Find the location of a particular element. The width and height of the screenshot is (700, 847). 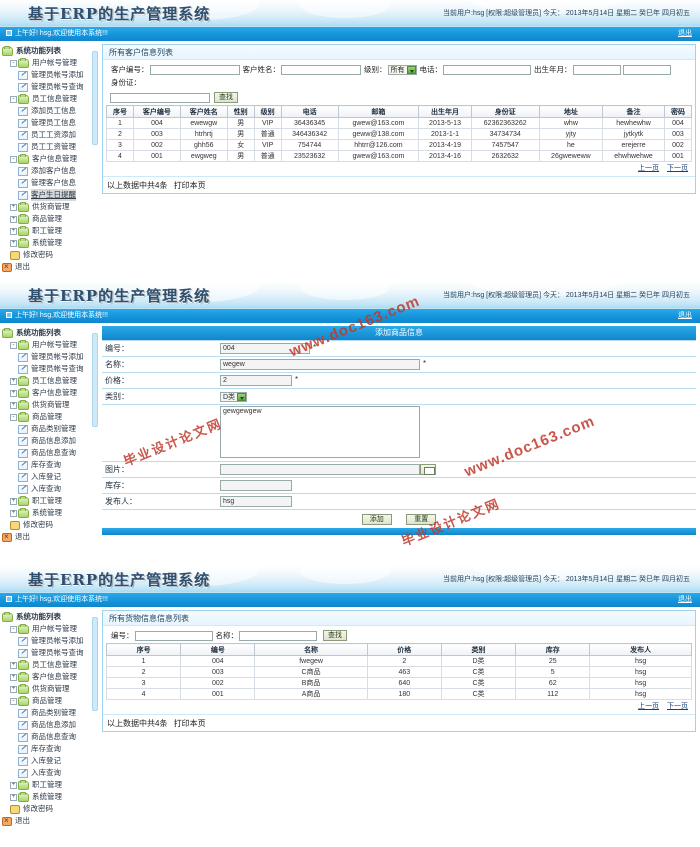

logout-link-2: 退出 is located at coordinates (685, 316).